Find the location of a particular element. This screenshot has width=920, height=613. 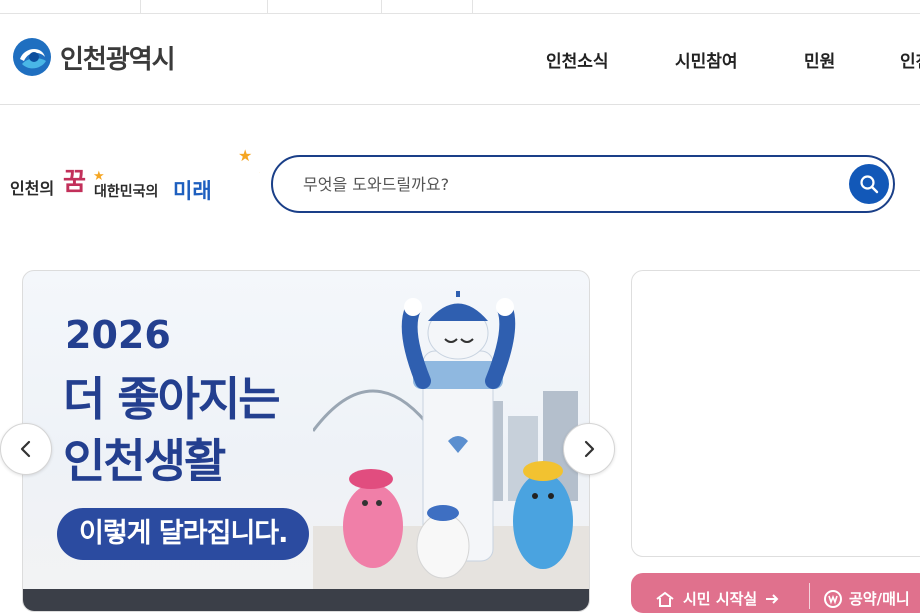

utility-bar is located at coordinates (460, 7).